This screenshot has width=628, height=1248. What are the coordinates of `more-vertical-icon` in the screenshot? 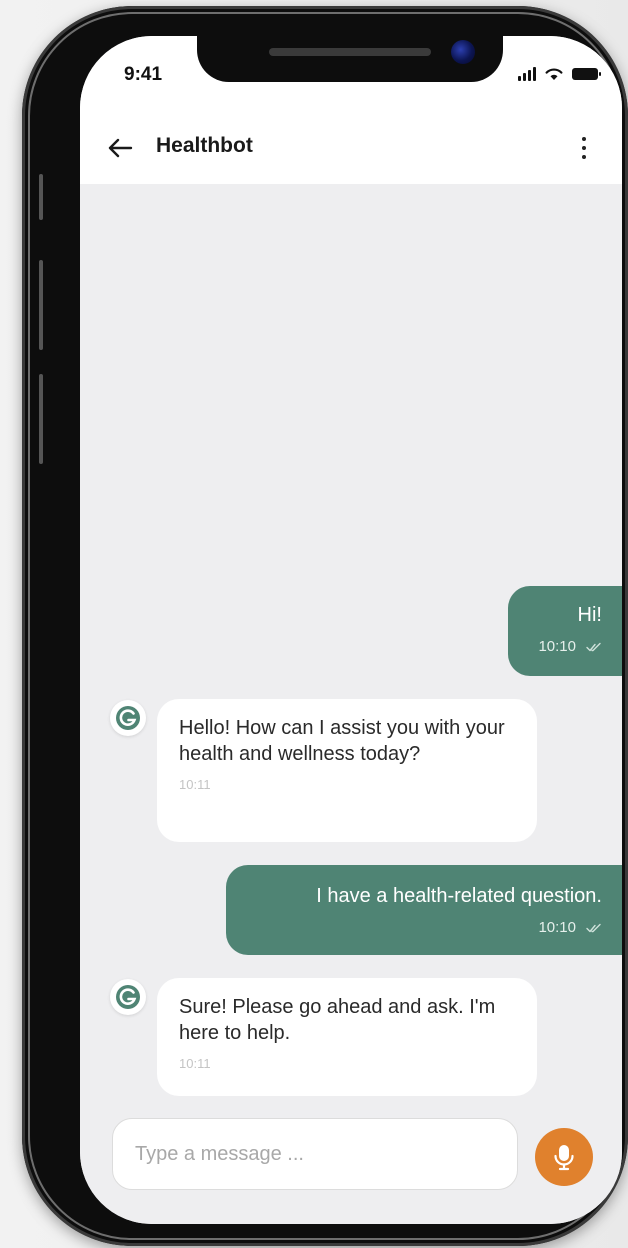 It's located at (584, 148).